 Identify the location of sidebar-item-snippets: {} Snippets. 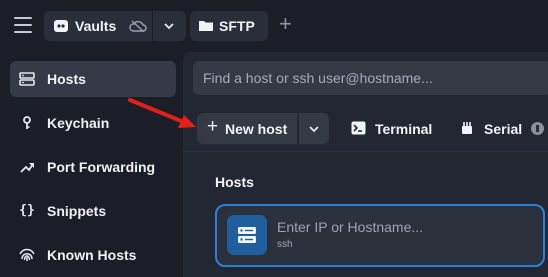
(93, 211).